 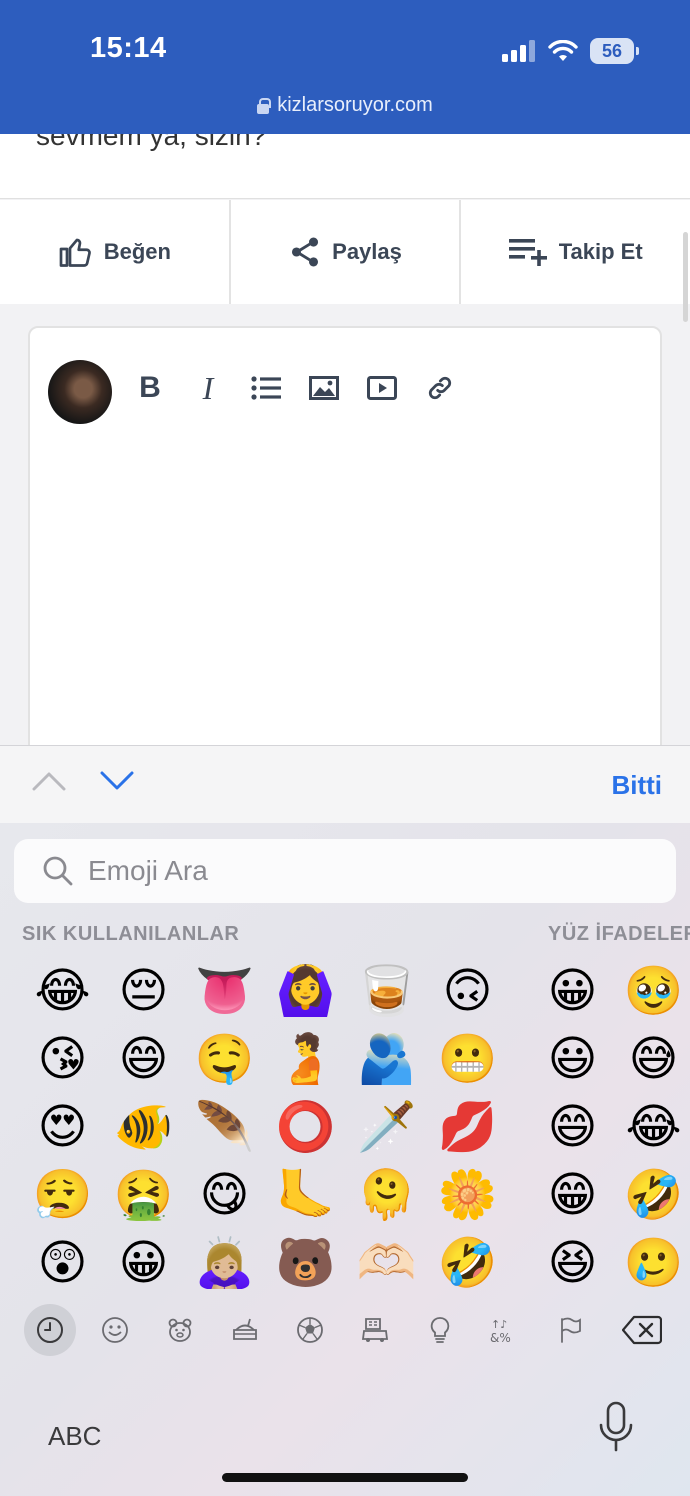 I want to click on emoji-key: 🥲, so click(x=651, y=1264).